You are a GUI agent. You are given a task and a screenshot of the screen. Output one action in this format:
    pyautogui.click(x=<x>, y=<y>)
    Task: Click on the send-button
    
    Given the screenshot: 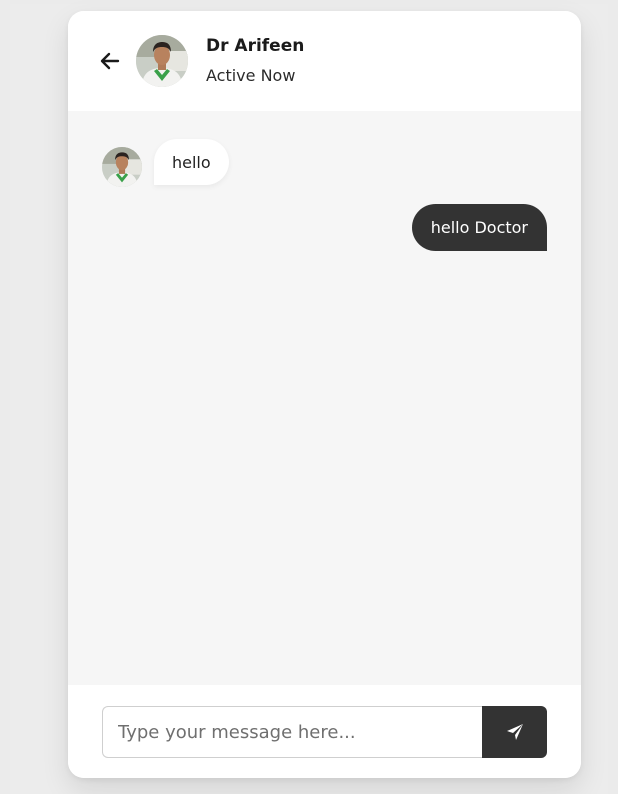 What is the action you would take?
    pyautogui.click(x=514, y=732)
    